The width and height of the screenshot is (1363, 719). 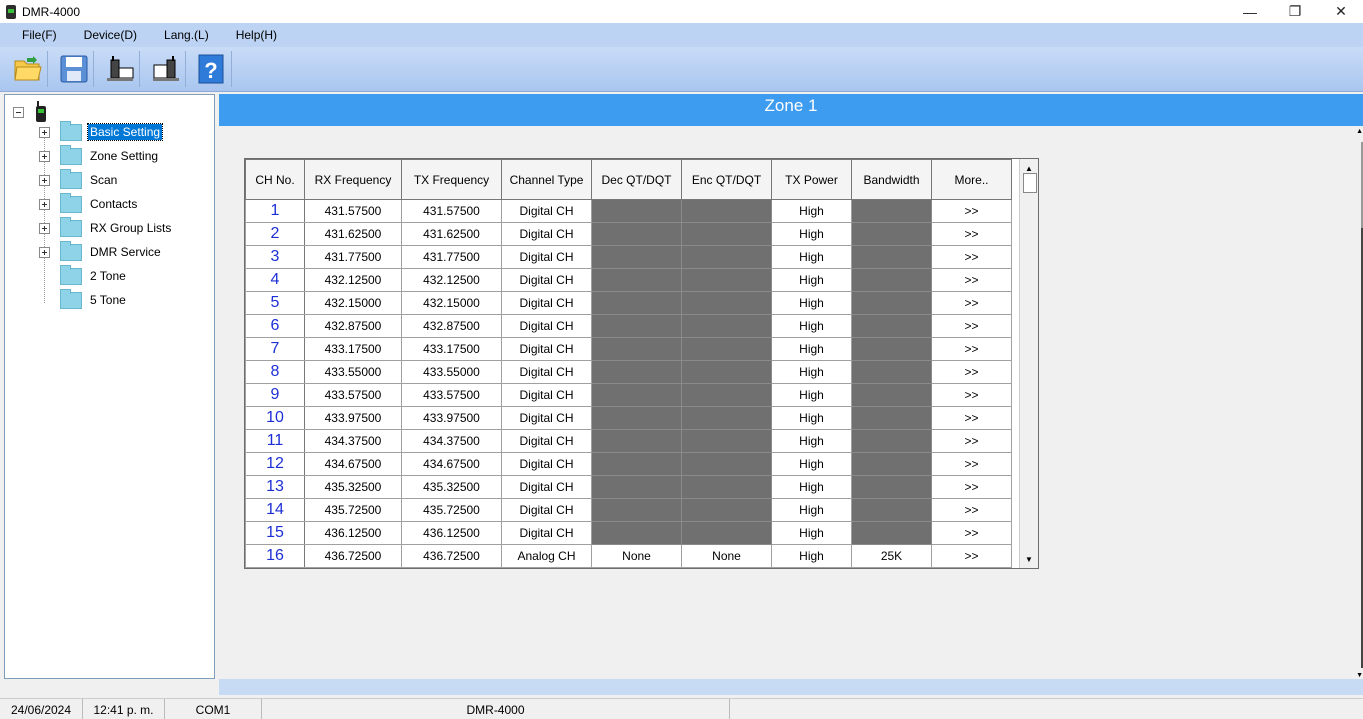 What do you see at coordinates (353, 487) in the screenshot?
I see `rx-frequency-cell: 435.32500` at bounding box center [353, 487].